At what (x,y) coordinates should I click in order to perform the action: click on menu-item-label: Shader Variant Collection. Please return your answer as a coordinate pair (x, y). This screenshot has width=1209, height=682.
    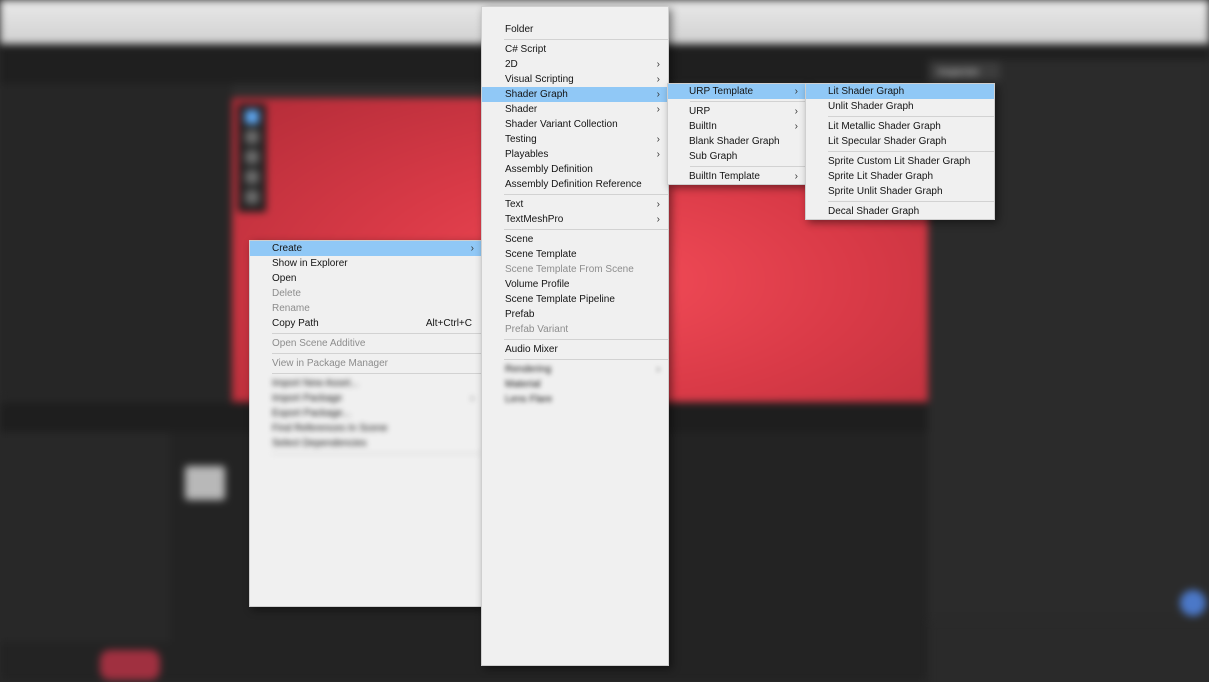
    Looking at the image, I should click on (561, 124).